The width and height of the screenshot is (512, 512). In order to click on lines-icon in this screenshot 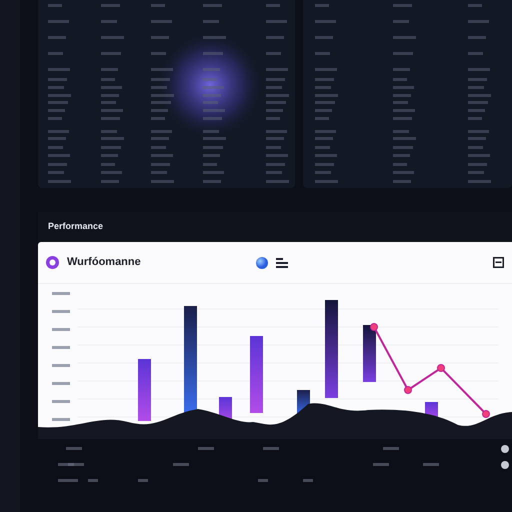, I will do `click(282, 263)`.